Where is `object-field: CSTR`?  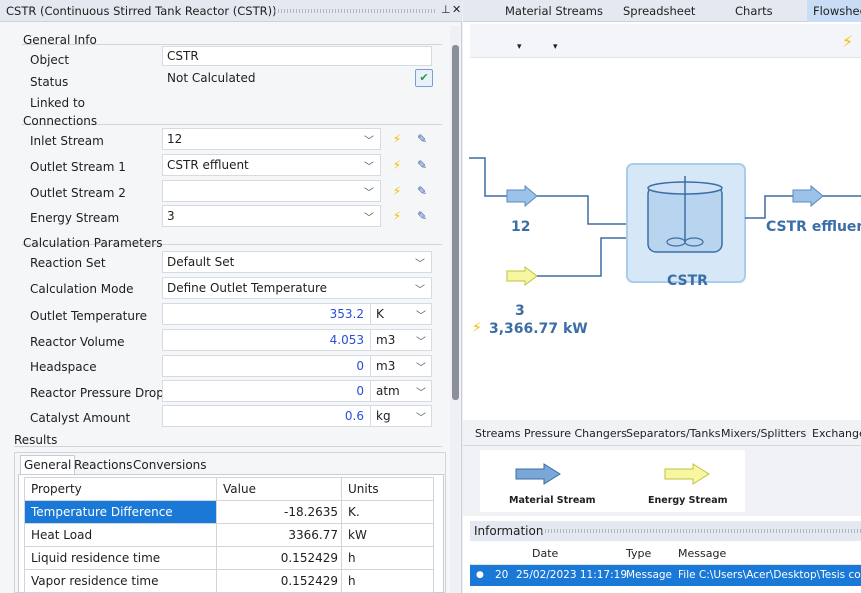 object-field: CSTR is located at coordinates (297, 56).